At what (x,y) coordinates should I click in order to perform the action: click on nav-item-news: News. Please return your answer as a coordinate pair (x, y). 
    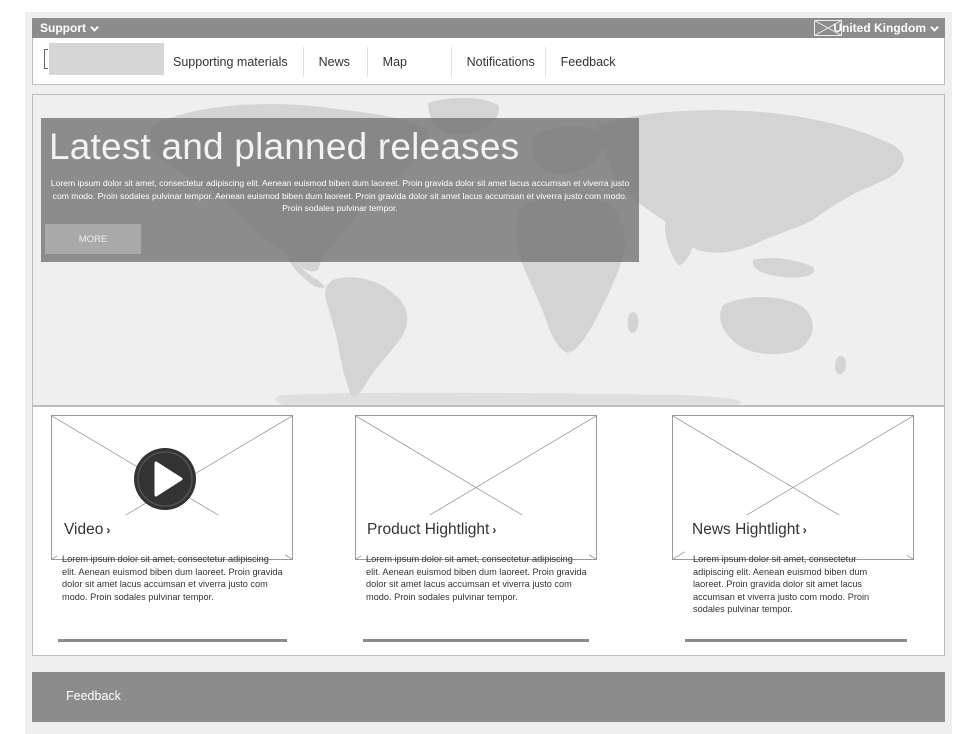
    Looking at the image, I should click on (336, 61).